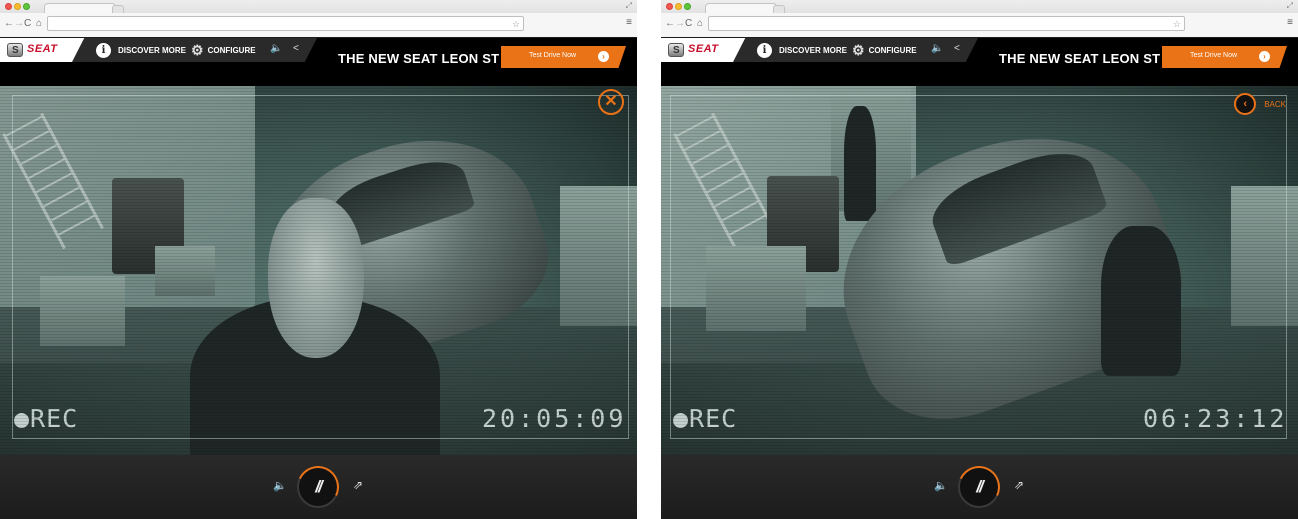 The height and width of the screenshot is (519, 1298). Describe the element at coordinates (1275, 104) in the screenshot. I see `back-label: BACK` at that location.